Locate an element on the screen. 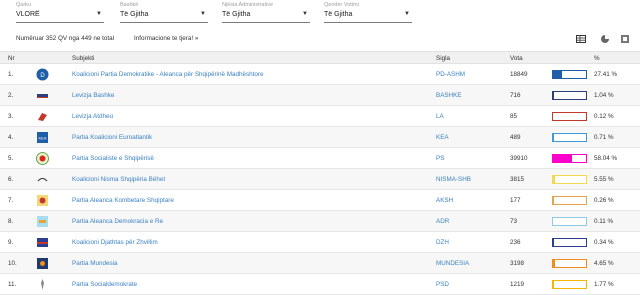 This screenshot has width=640, height=295. vote-count: 236 is located at coordinates (515, 242).